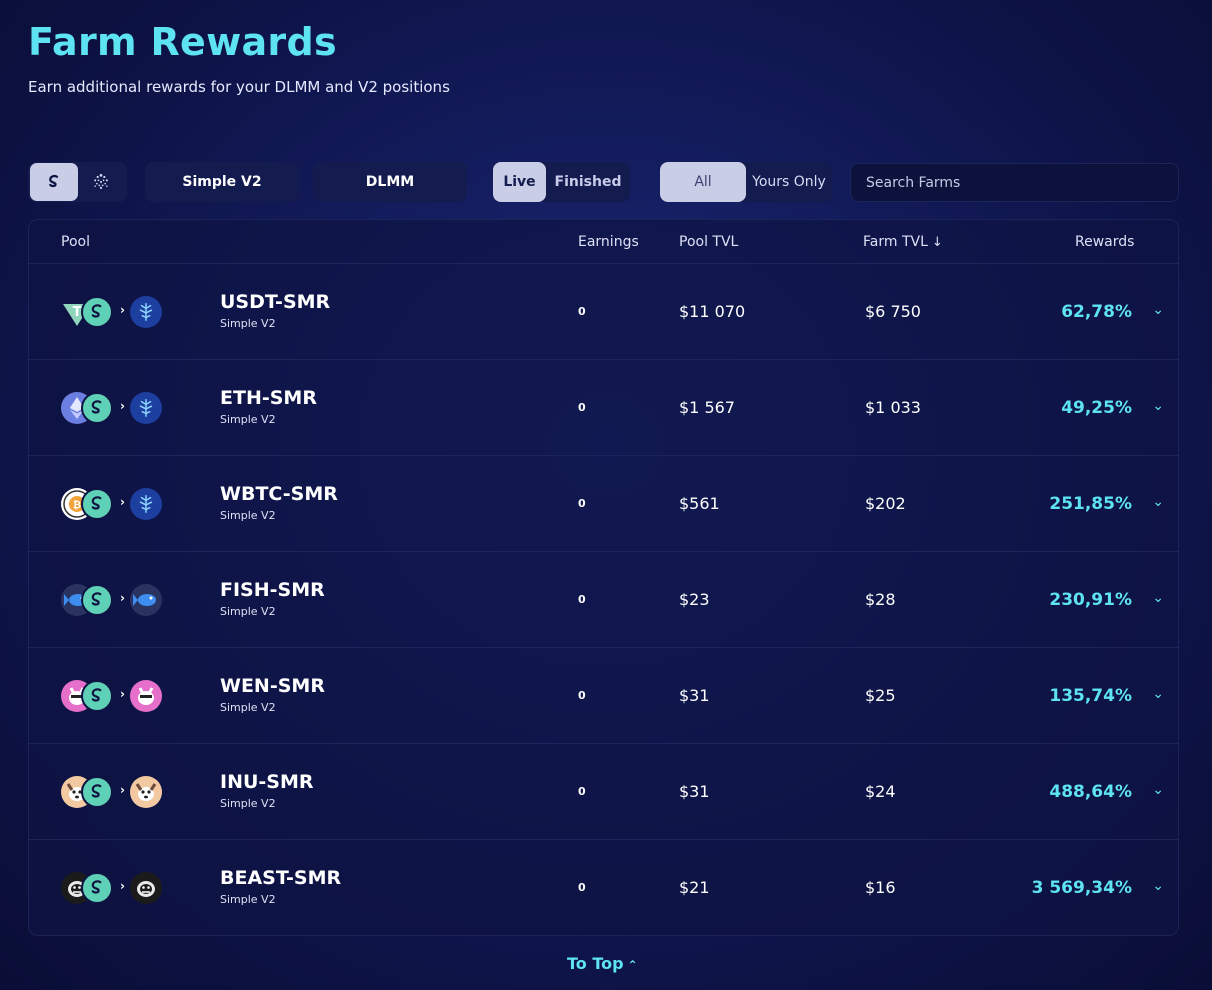  Describe the element at coordinates (268, 398) in the screenshot. I see `pair-name: ETH-SMR` at that location.